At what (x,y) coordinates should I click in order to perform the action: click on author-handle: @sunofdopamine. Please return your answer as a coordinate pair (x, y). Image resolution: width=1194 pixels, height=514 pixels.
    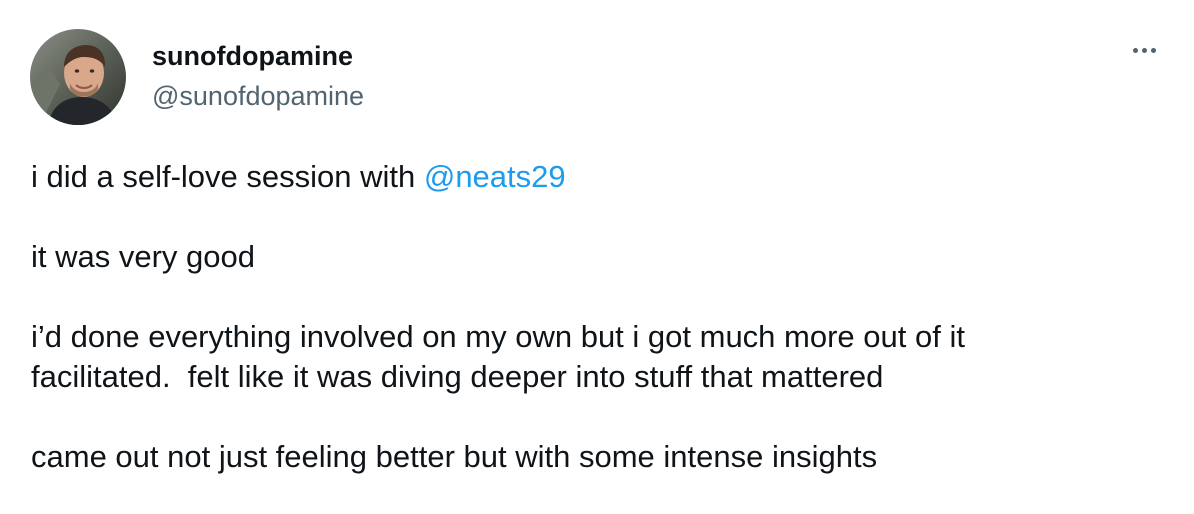
    Looking at the image, I should click on (258, 96).